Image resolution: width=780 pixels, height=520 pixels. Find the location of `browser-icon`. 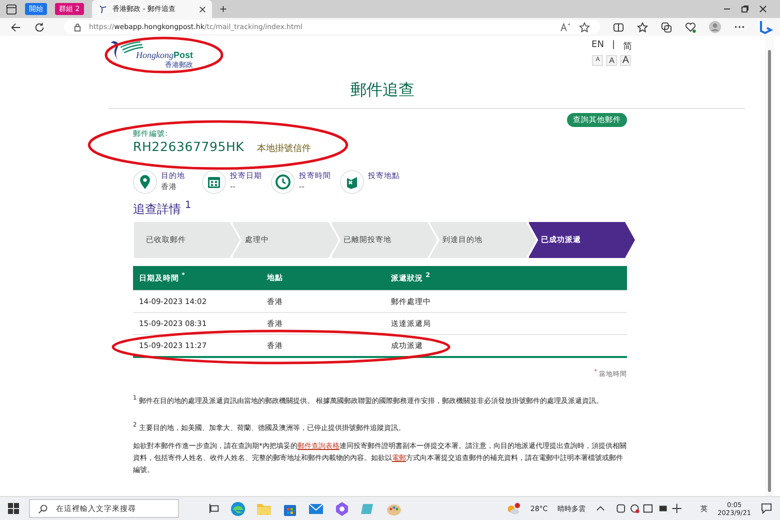

browser-icon is located at coordinates (238, 508).